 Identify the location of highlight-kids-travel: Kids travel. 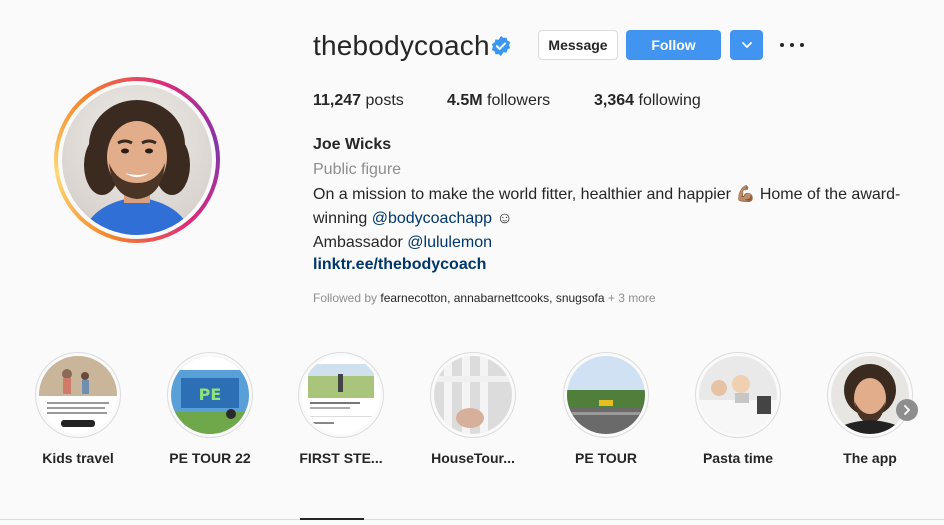
(78, 409).